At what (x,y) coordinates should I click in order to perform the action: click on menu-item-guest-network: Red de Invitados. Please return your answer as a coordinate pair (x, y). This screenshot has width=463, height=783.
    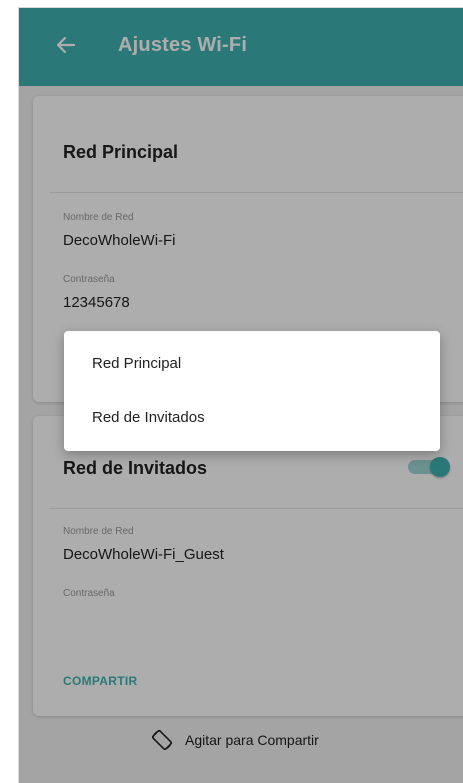
    Looking at the image, I should click on (252, 418).